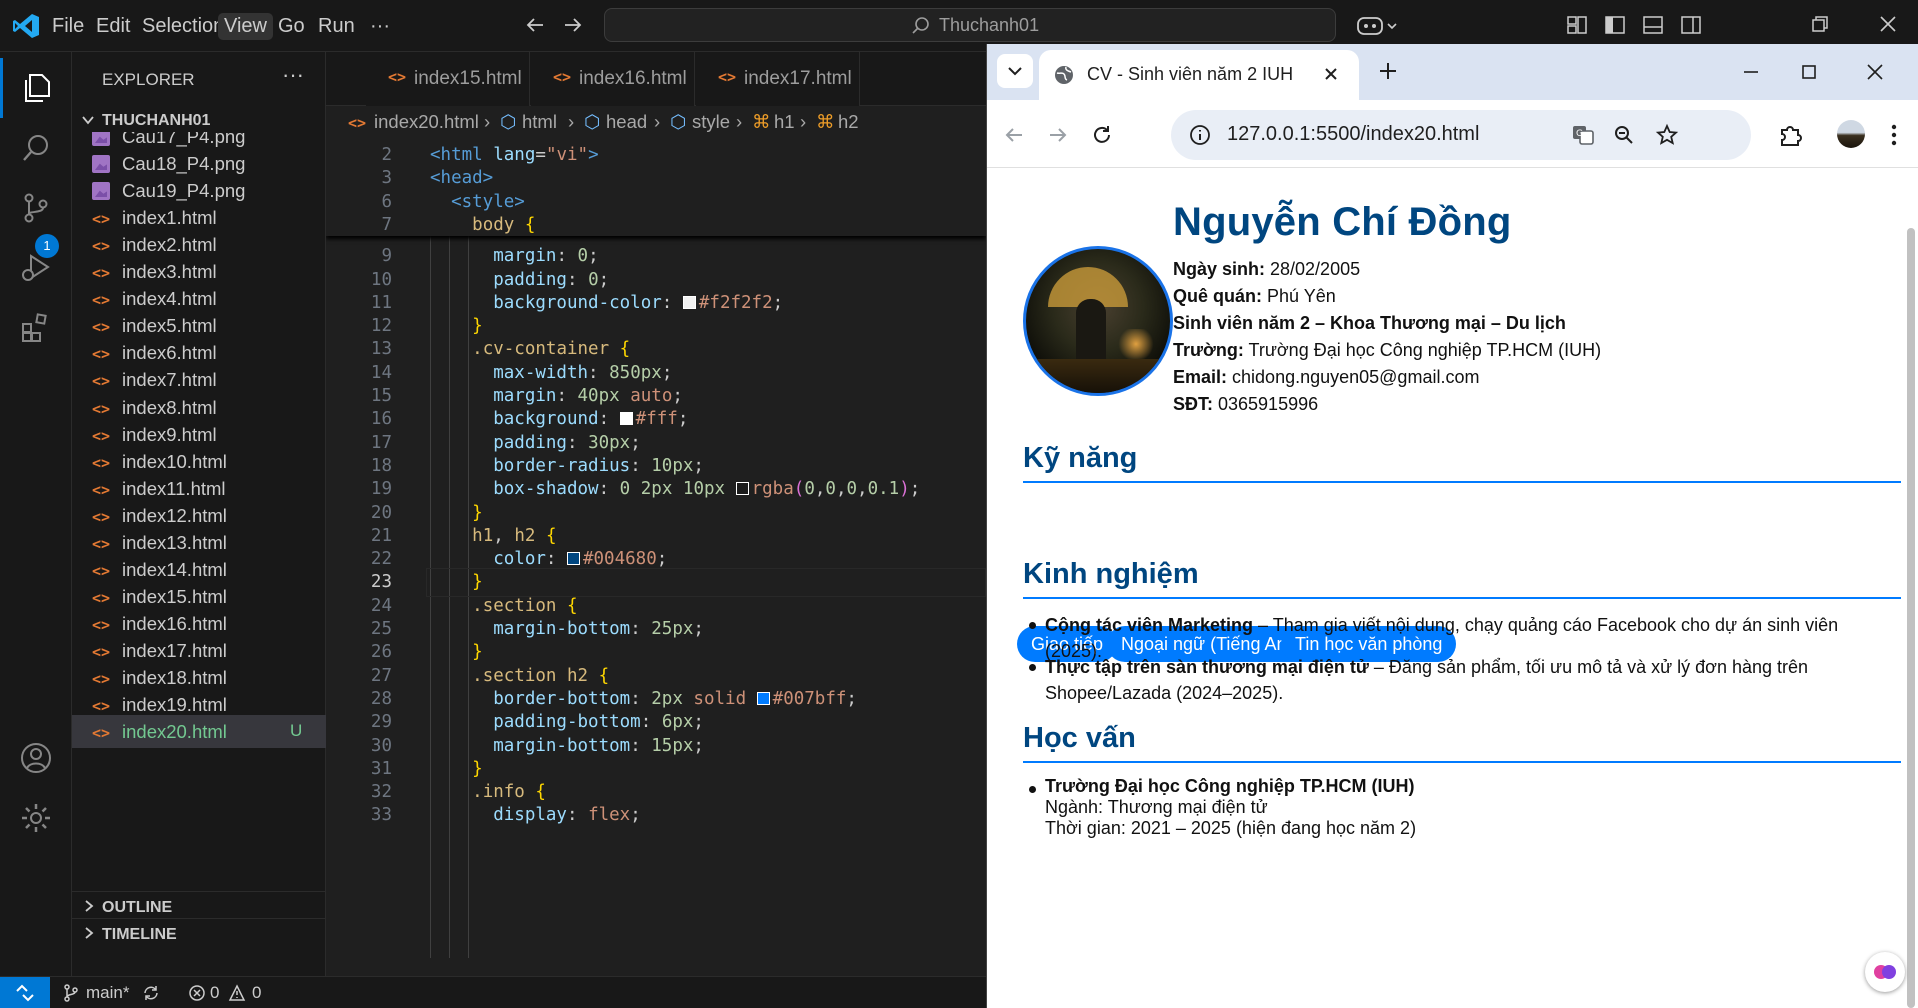 The height and width of the screenshot is (1008, 1918). What do you see at coordinates (848, 122) in the screenshot?
I see `breadcrumb-h2: h2` at bounding box center [848, 122].